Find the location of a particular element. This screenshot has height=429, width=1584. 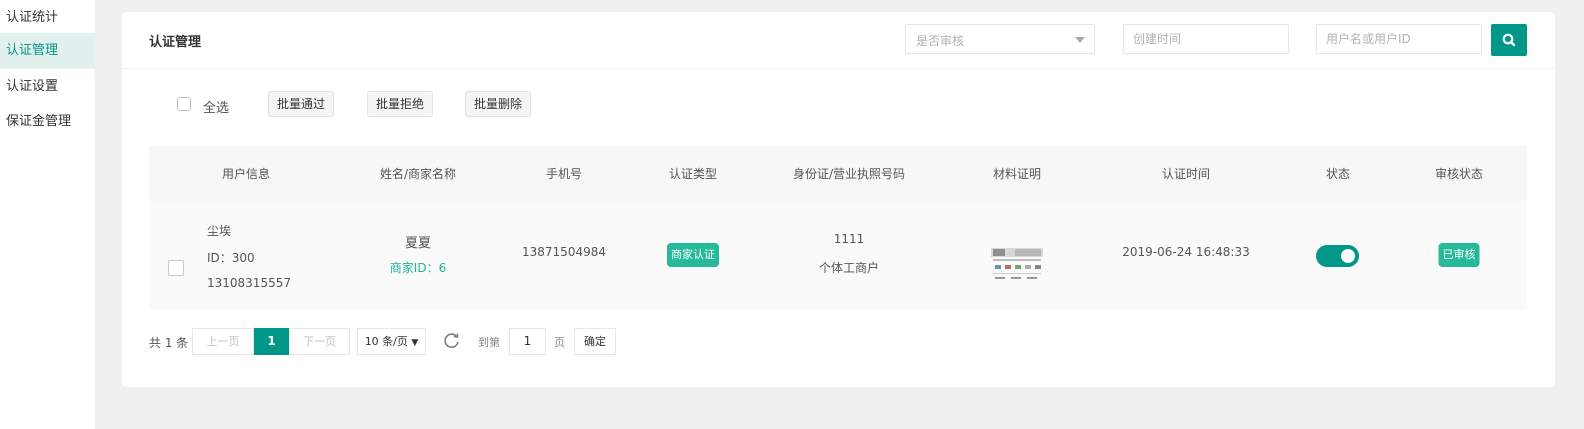

search-button is located at coordinates (1509, 40).